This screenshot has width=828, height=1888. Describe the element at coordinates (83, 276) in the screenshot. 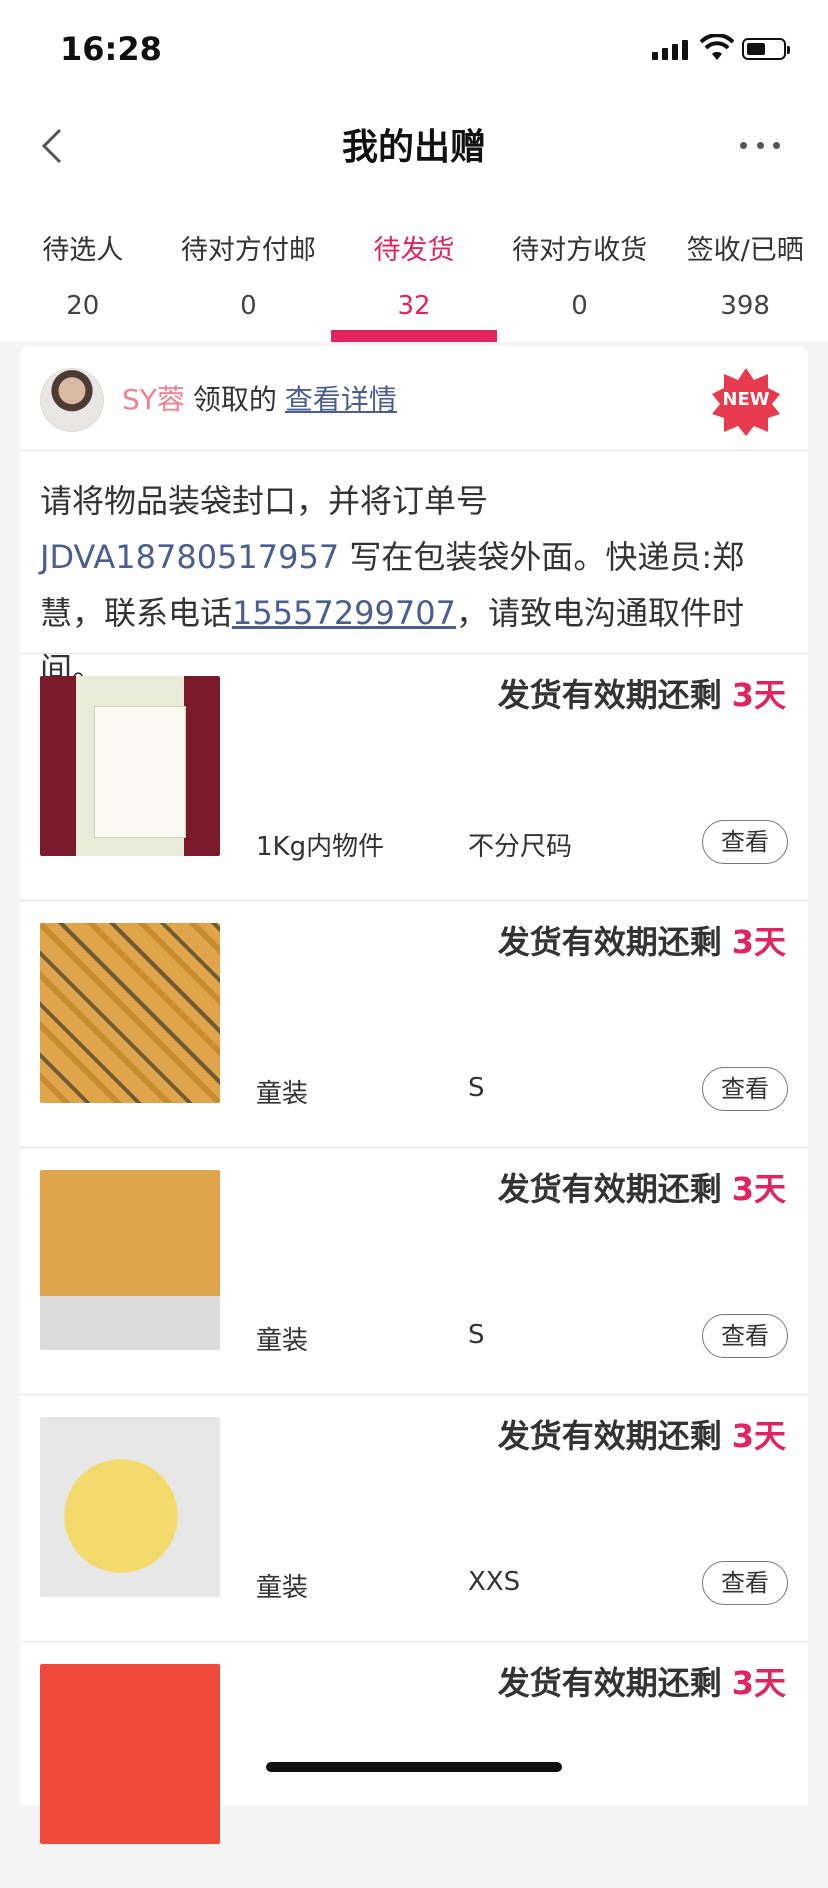

I see `tab-pending-selection: 待选人 20` at that location.